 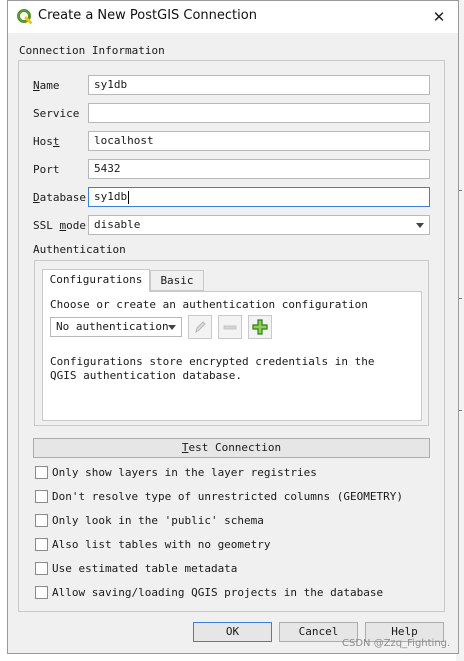 I want to click on qgis-logo-icon, so click(x=24, y=16).